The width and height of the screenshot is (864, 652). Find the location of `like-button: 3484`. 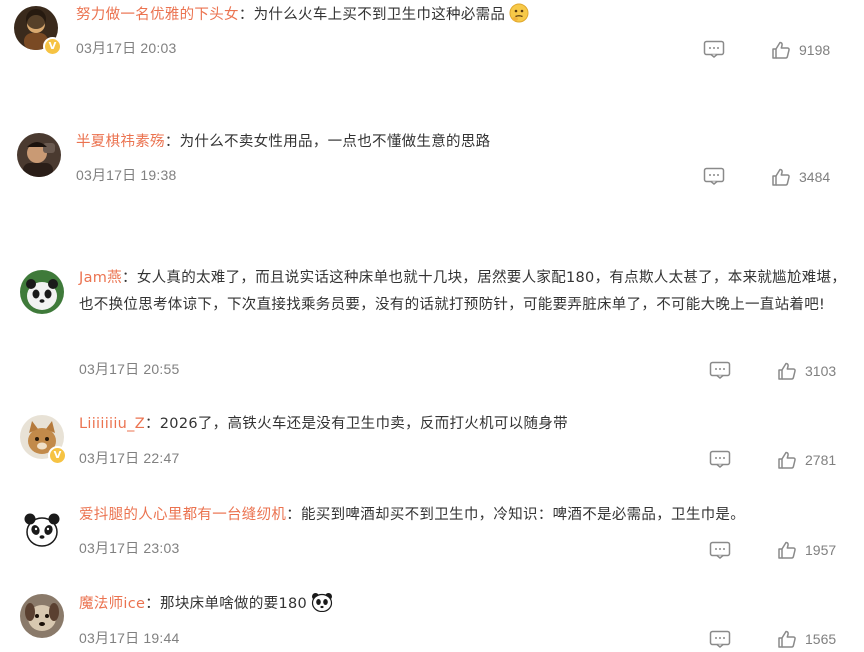

like-button: 3484 is located at coordinates (800, 177).